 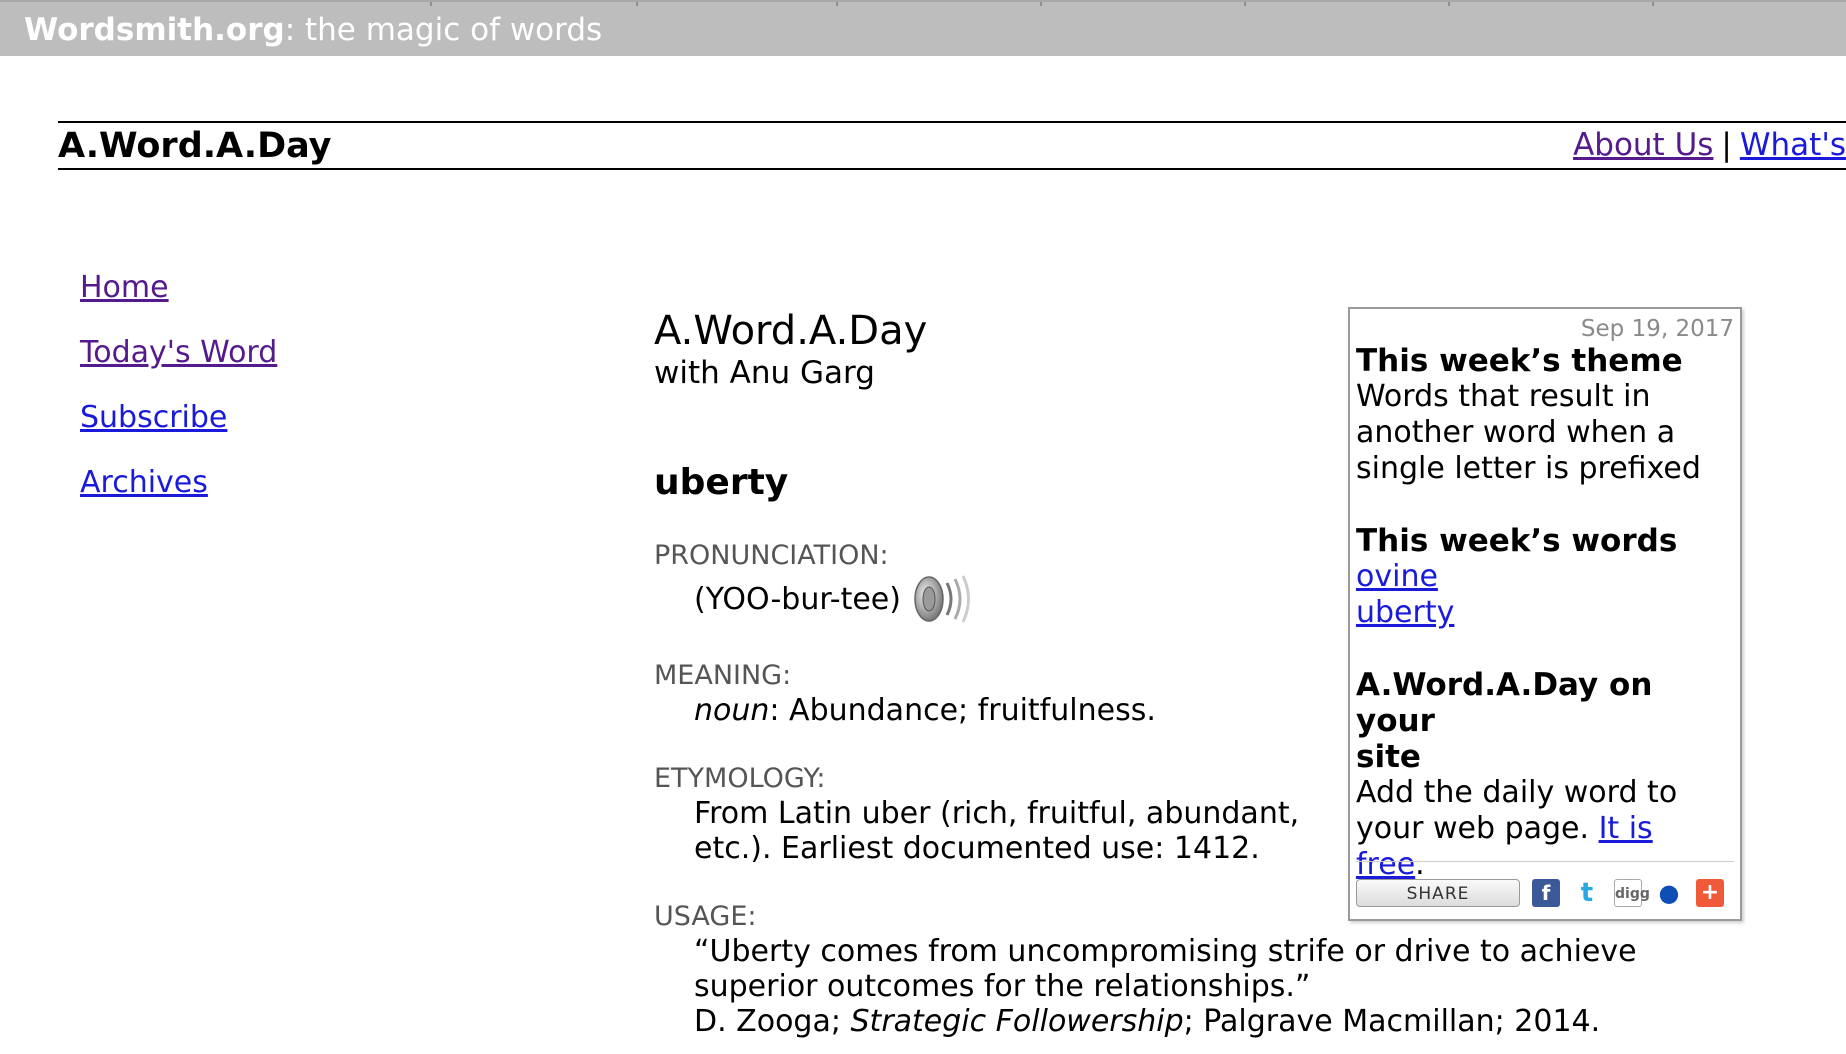 I want to click on word-headword: uberty, so click(x=721, y=482).